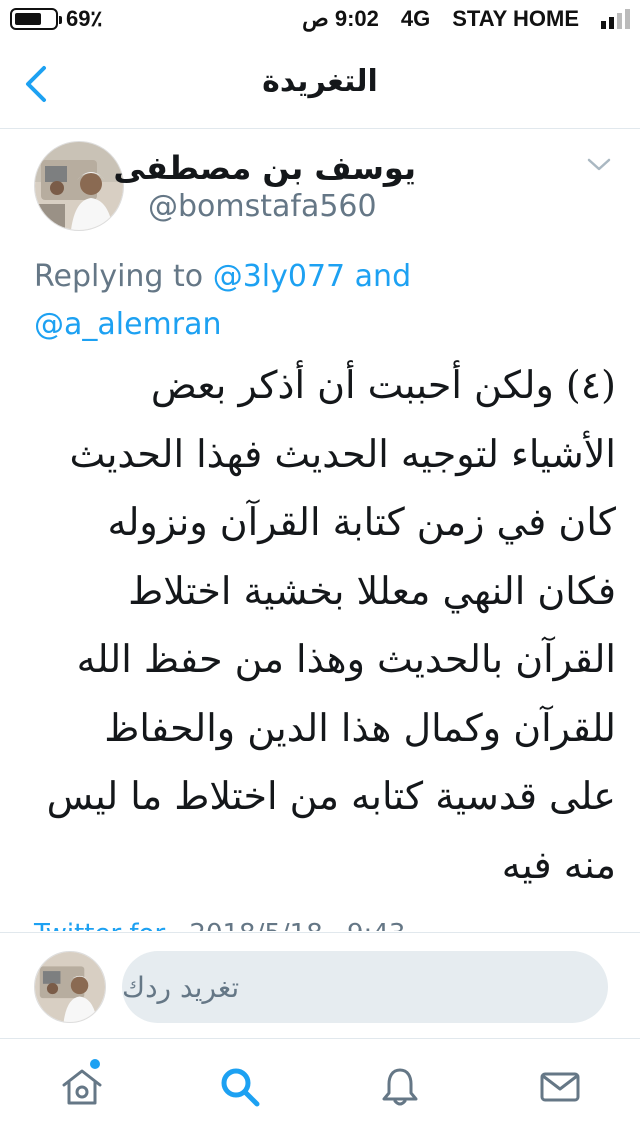 This screenshot has height=1137, width=640. What do you see at coordinates (28, 19) in the screenshot?
I see `battery-level-fill` at bounding box center [28, 19].